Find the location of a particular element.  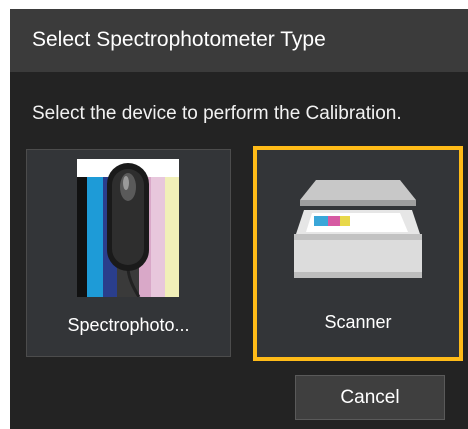

dialog-titlebar: Select Spectrophotometer Type is located at coordinates (239, 40).